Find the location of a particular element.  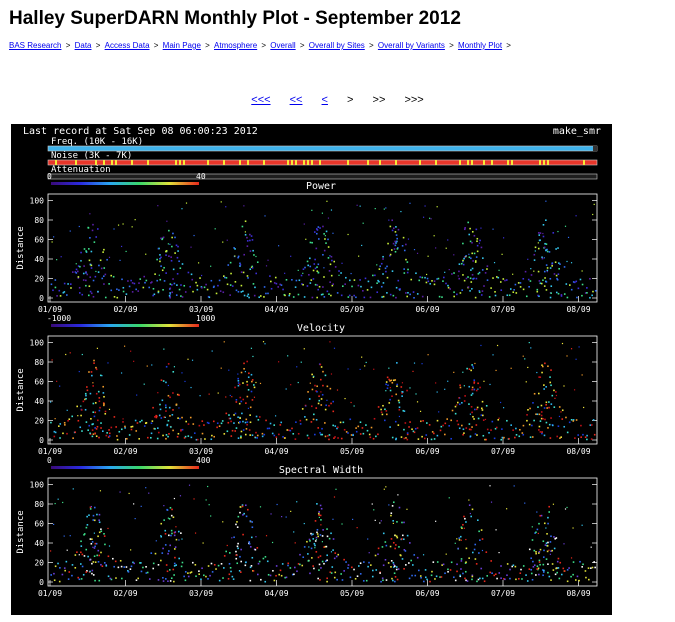

breadcrumb-link: Overall by Variants is located at coordinates (411, 45).